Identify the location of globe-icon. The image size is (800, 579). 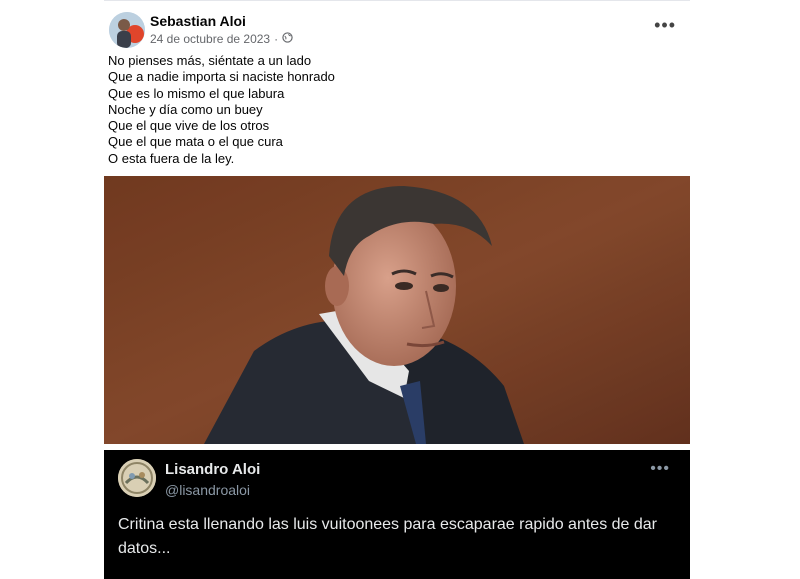
(287, 39).